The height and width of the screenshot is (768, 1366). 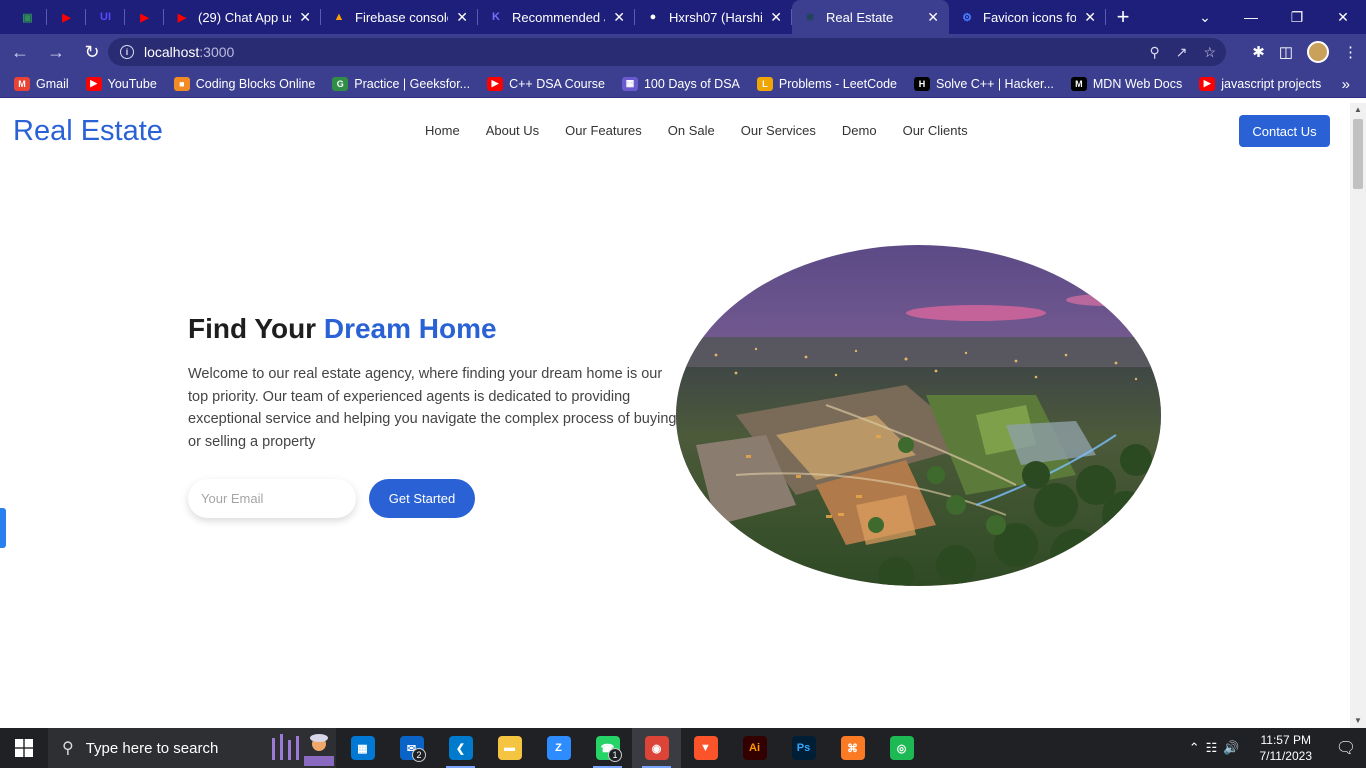 I want to click on firebase-icon: ▲, so click(x=339, y=17).